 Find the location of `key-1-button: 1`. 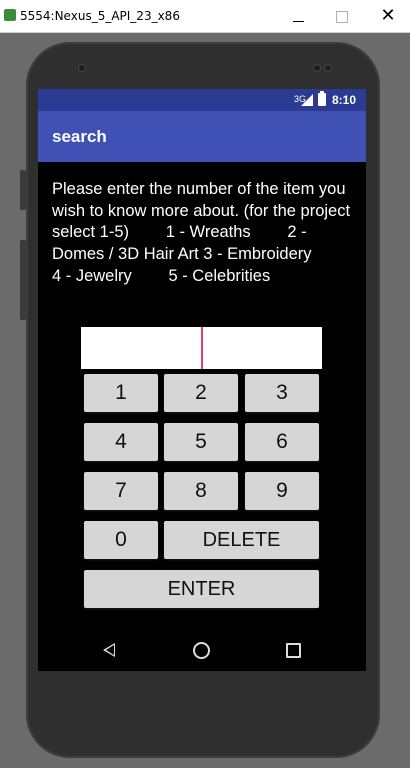

key-1-button: 1 is located at coordinates (121, 393).